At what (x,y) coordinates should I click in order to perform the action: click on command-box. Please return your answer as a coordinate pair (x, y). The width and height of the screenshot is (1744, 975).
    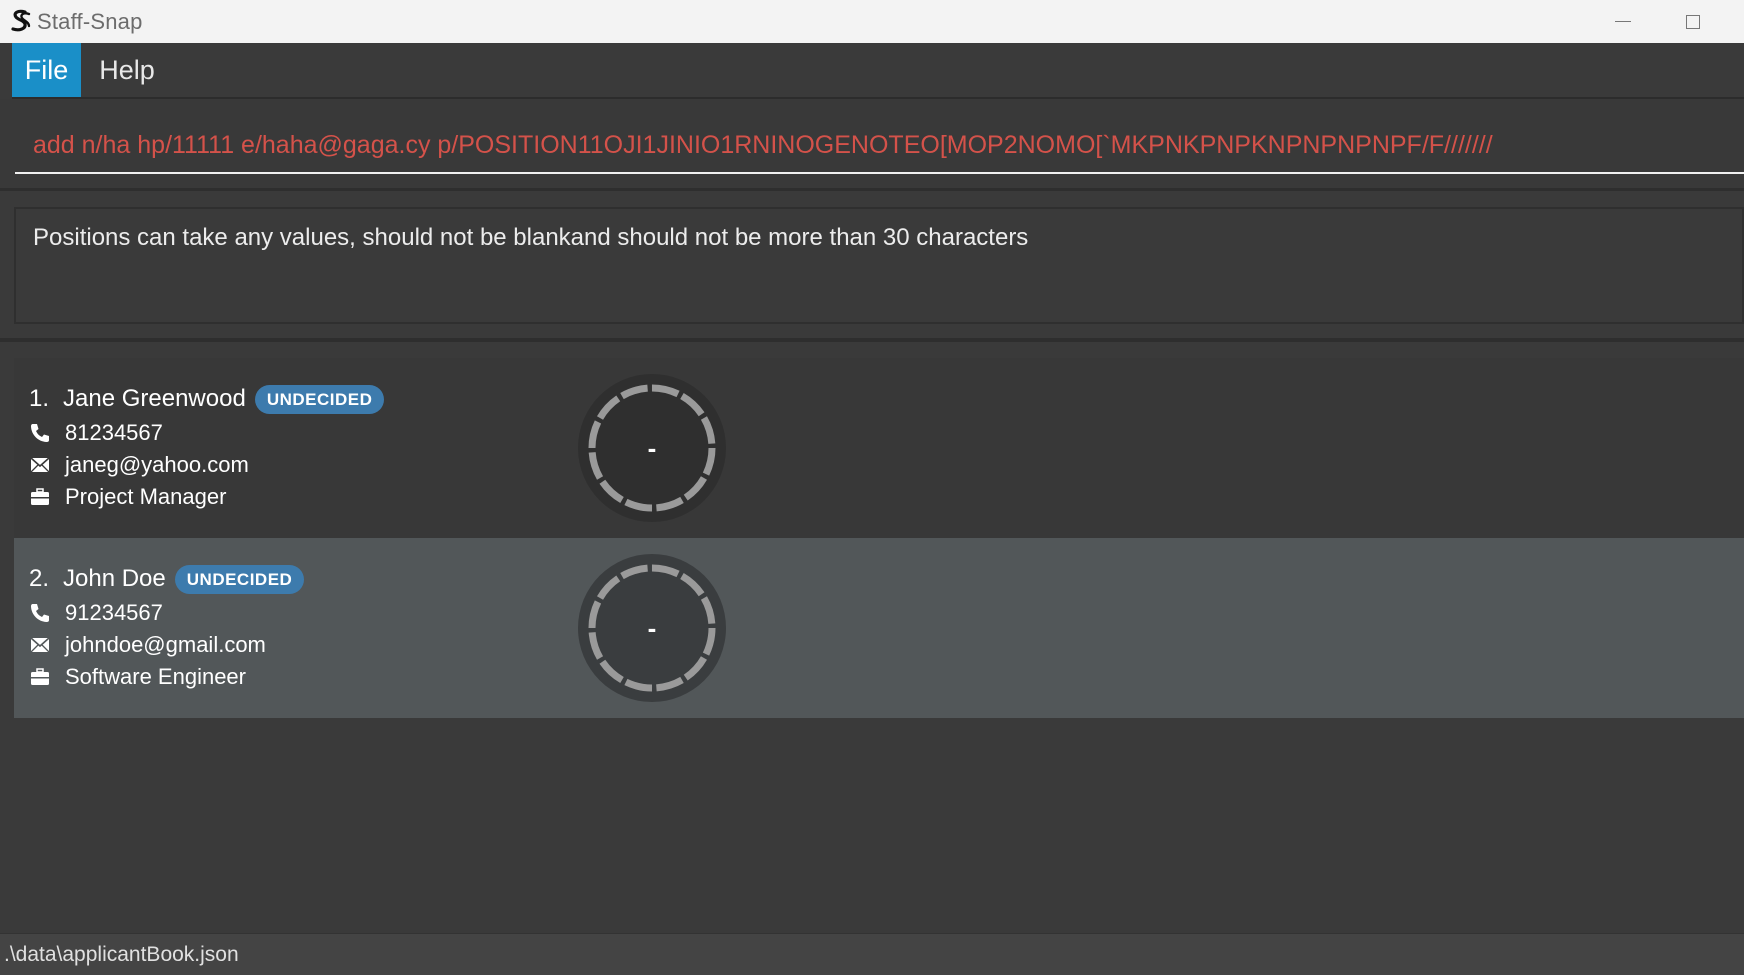
    Looking at the image, I should click on (872, 144).